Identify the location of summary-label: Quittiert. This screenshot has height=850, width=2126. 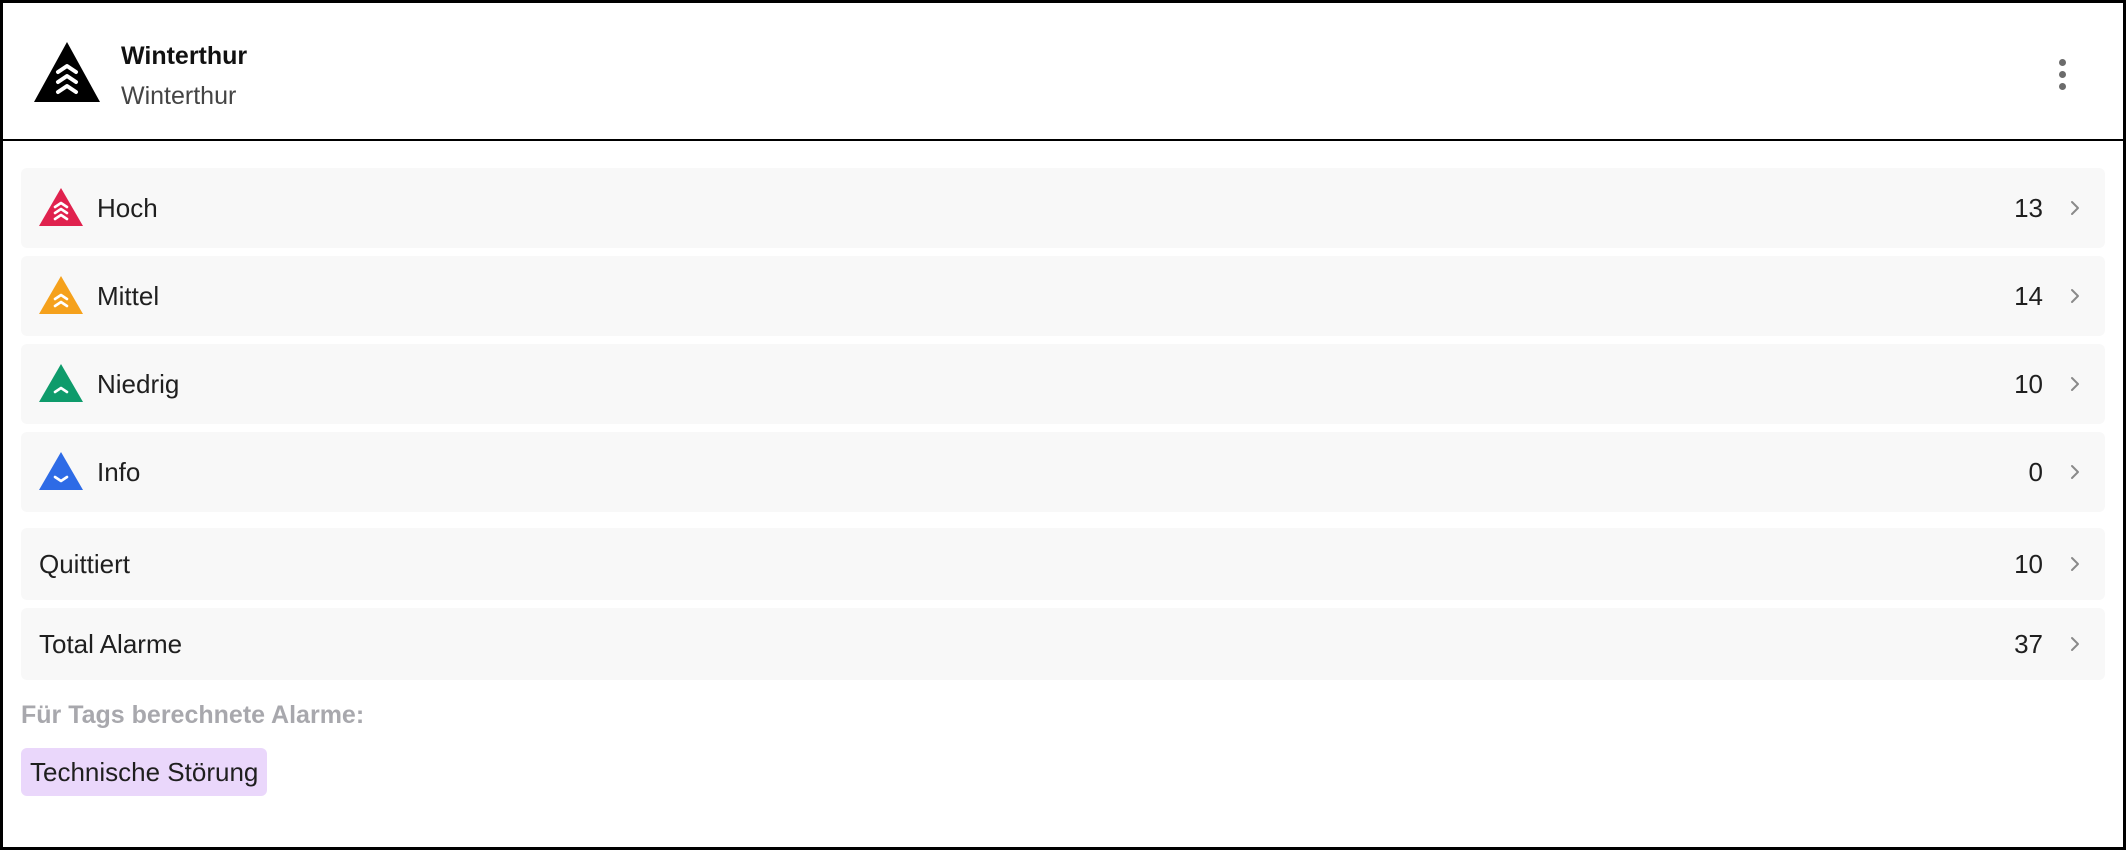
(85, 564).